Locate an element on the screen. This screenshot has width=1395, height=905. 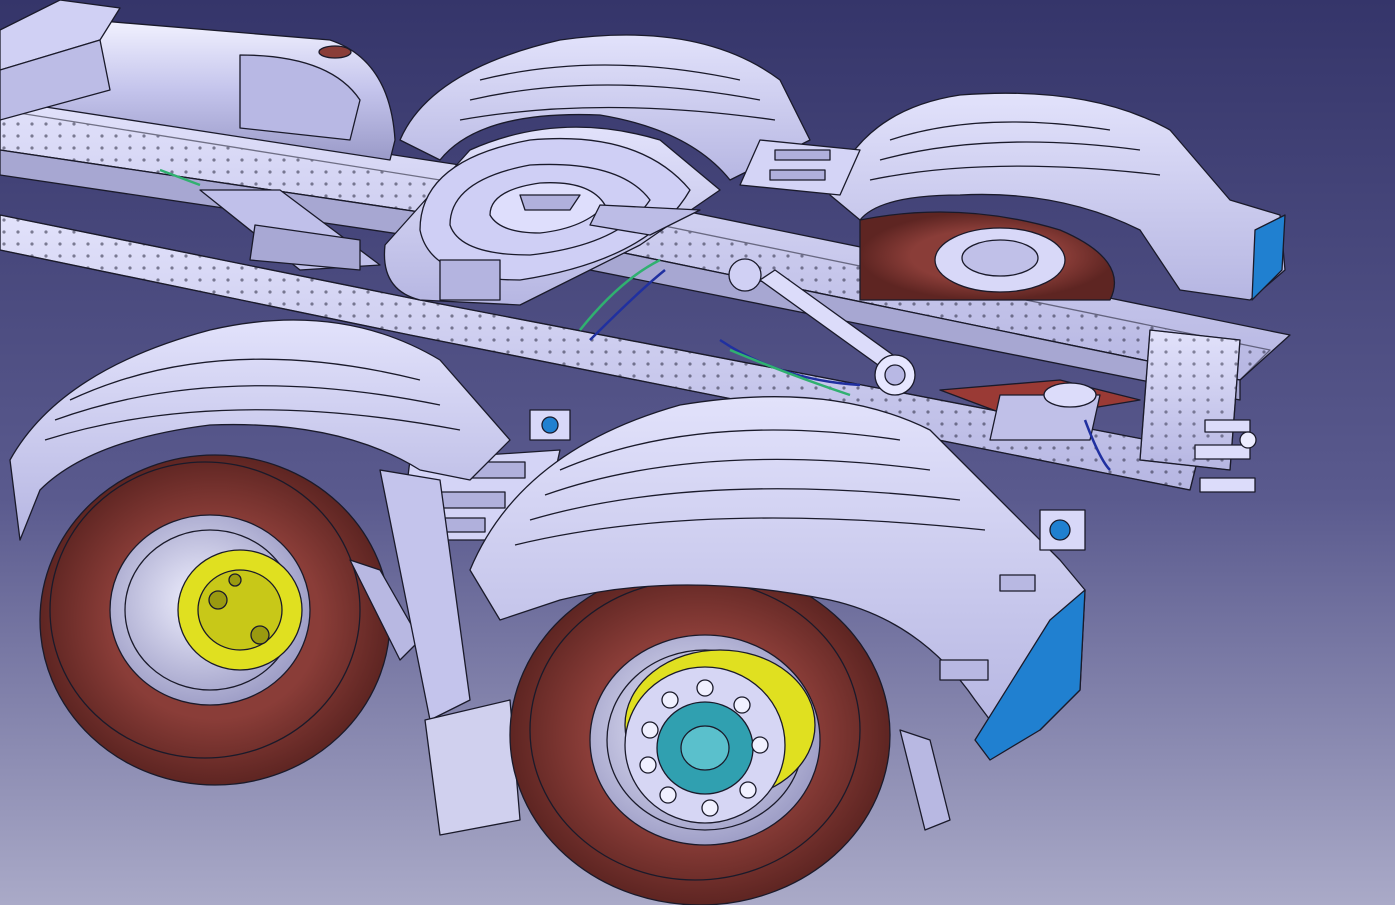
step-plate-far is located at coordinates (800, 167).